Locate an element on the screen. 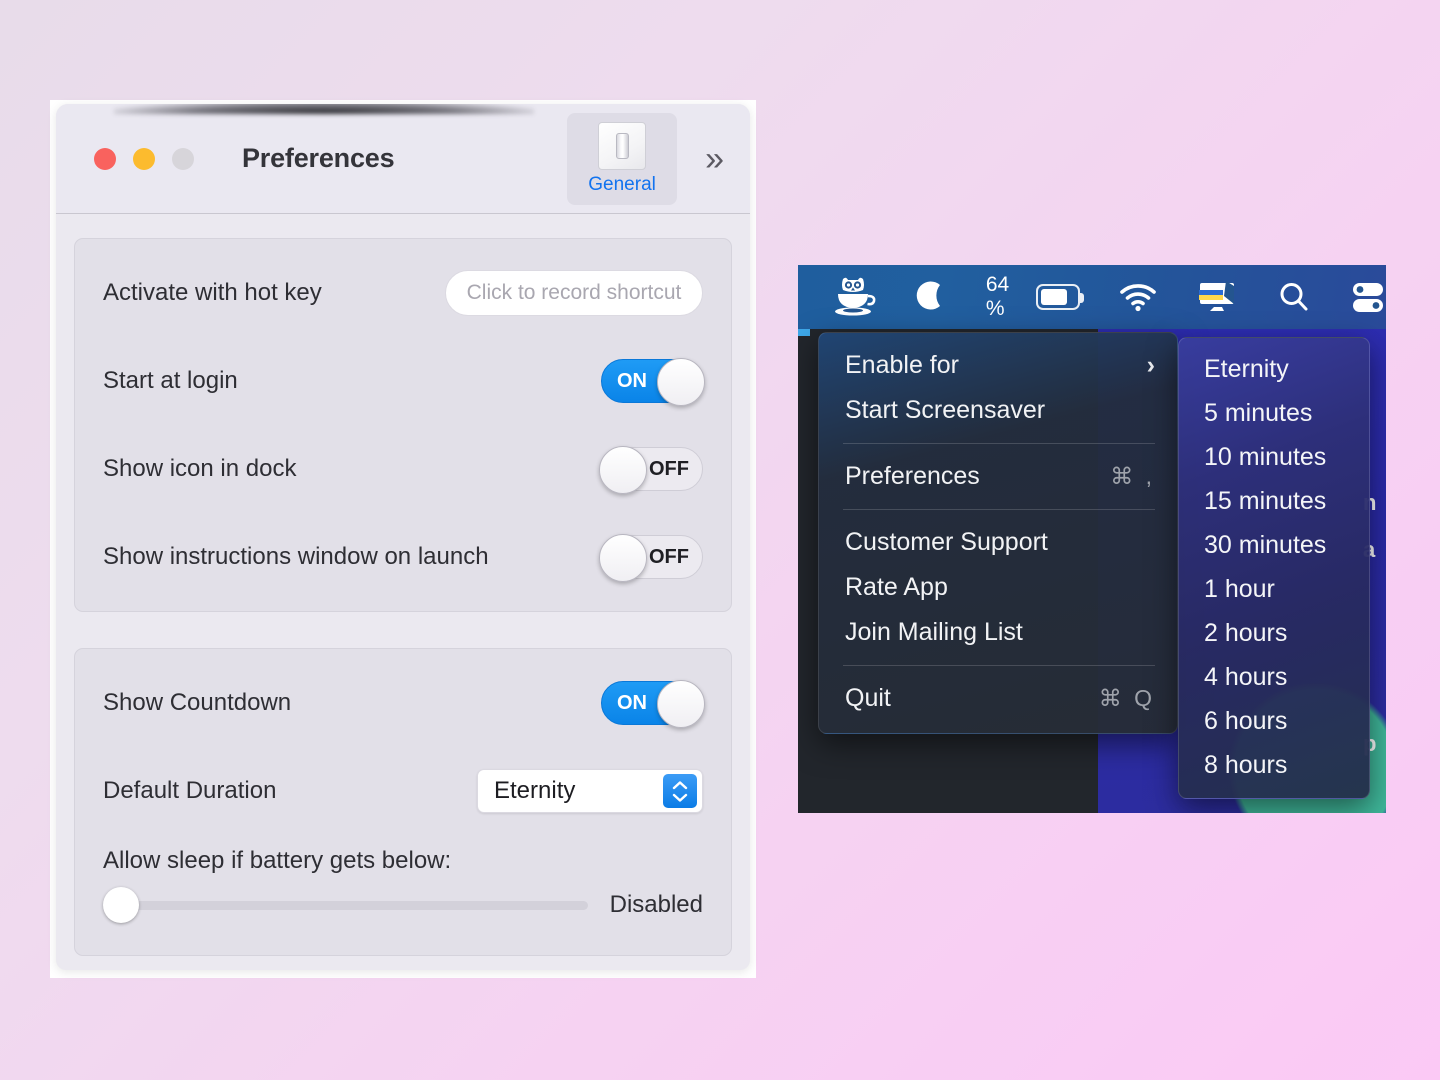 This screenshot has height=1080, width=1440. menu-item-rate-app: Rate App is located at coordinates (998, 587).